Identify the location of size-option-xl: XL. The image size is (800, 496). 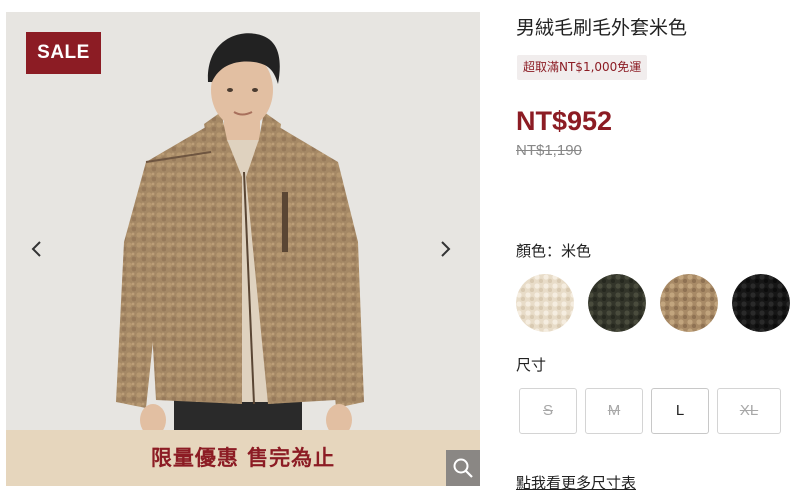
(749, 411).